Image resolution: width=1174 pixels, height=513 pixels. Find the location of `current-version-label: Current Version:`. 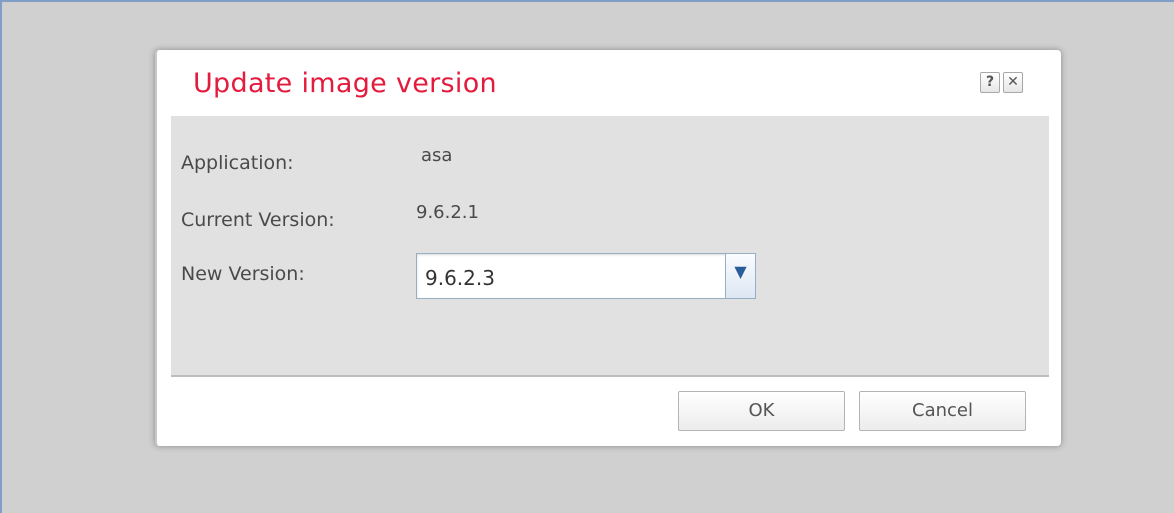

current-version-label: Current Version: is located at coordinates (258, 220).